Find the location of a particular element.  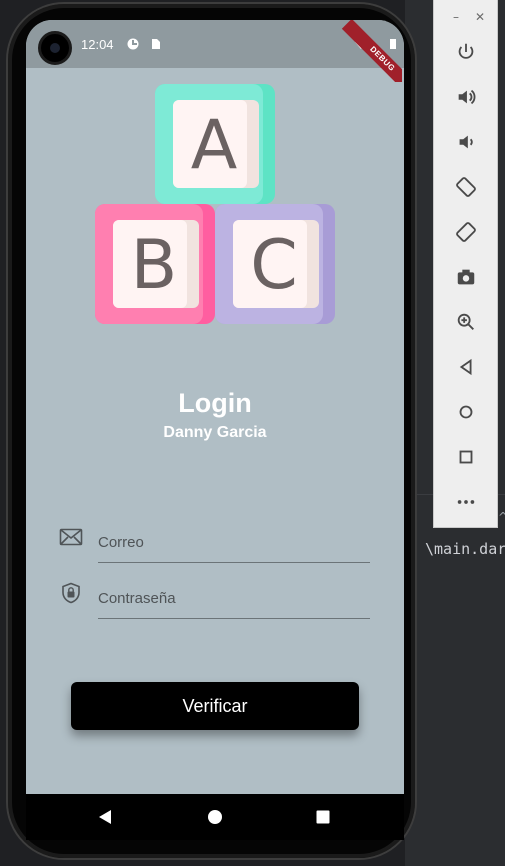

password-input is located at coordinates (234, 598).